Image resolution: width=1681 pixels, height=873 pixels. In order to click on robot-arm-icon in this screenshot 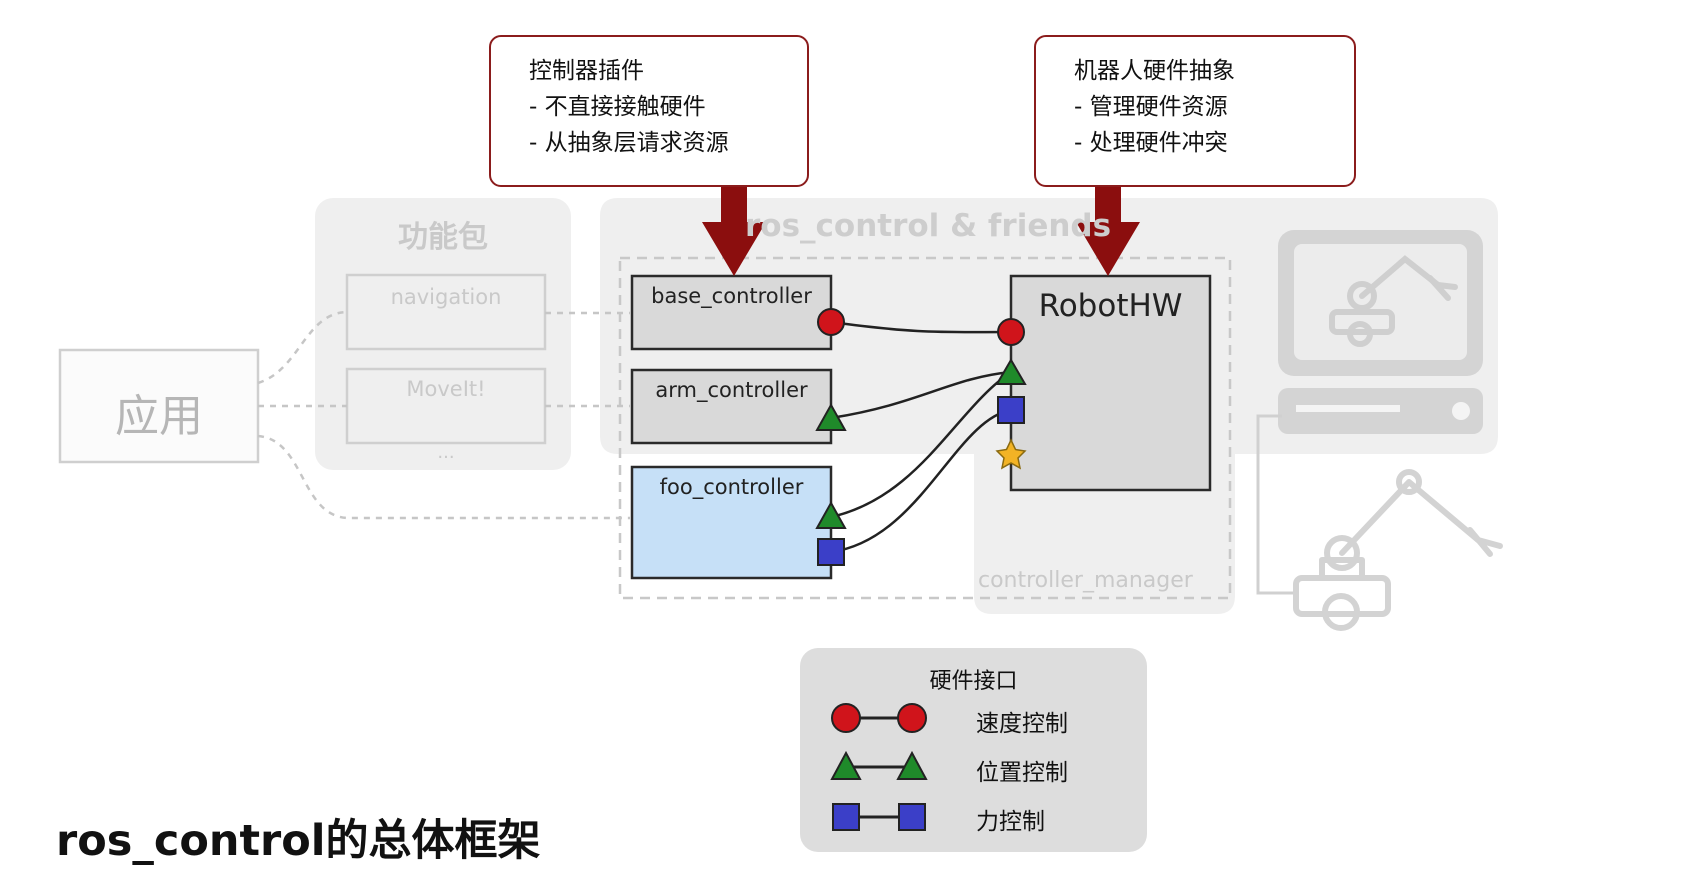, I will do `click(1398, 550)`.